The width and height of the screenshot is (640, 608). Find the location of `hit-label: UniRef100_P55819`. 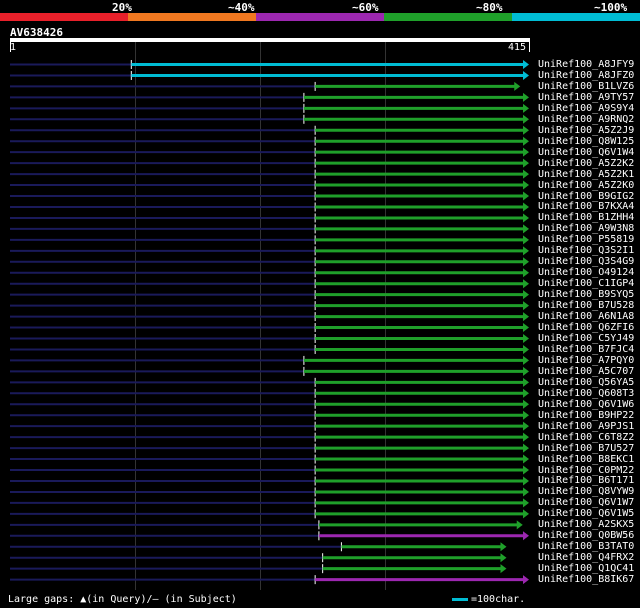

hit-label: UniRef100_P55819 is located at coordinates (586, 239).